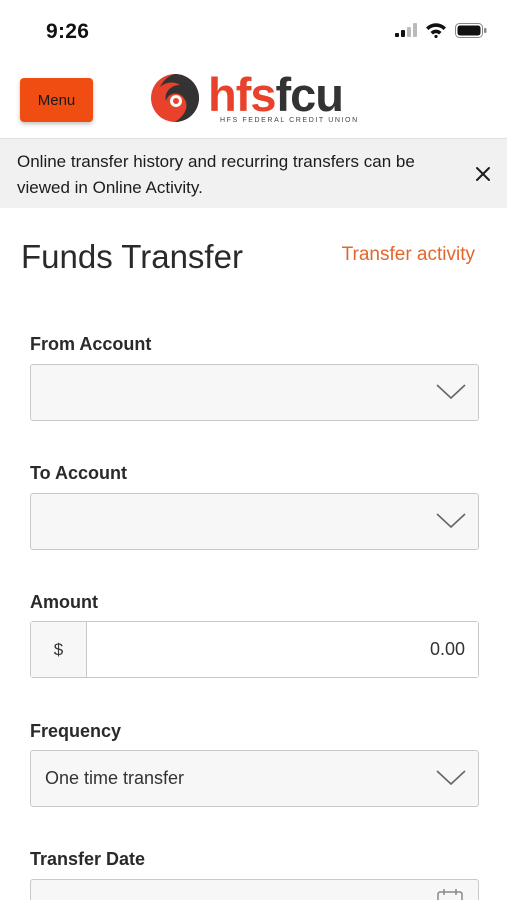 This screenshot has width=507, height=900. Describe the element at coordinates (253, 31) in the screenshot. I see `status-bar: 9:26` at that location.